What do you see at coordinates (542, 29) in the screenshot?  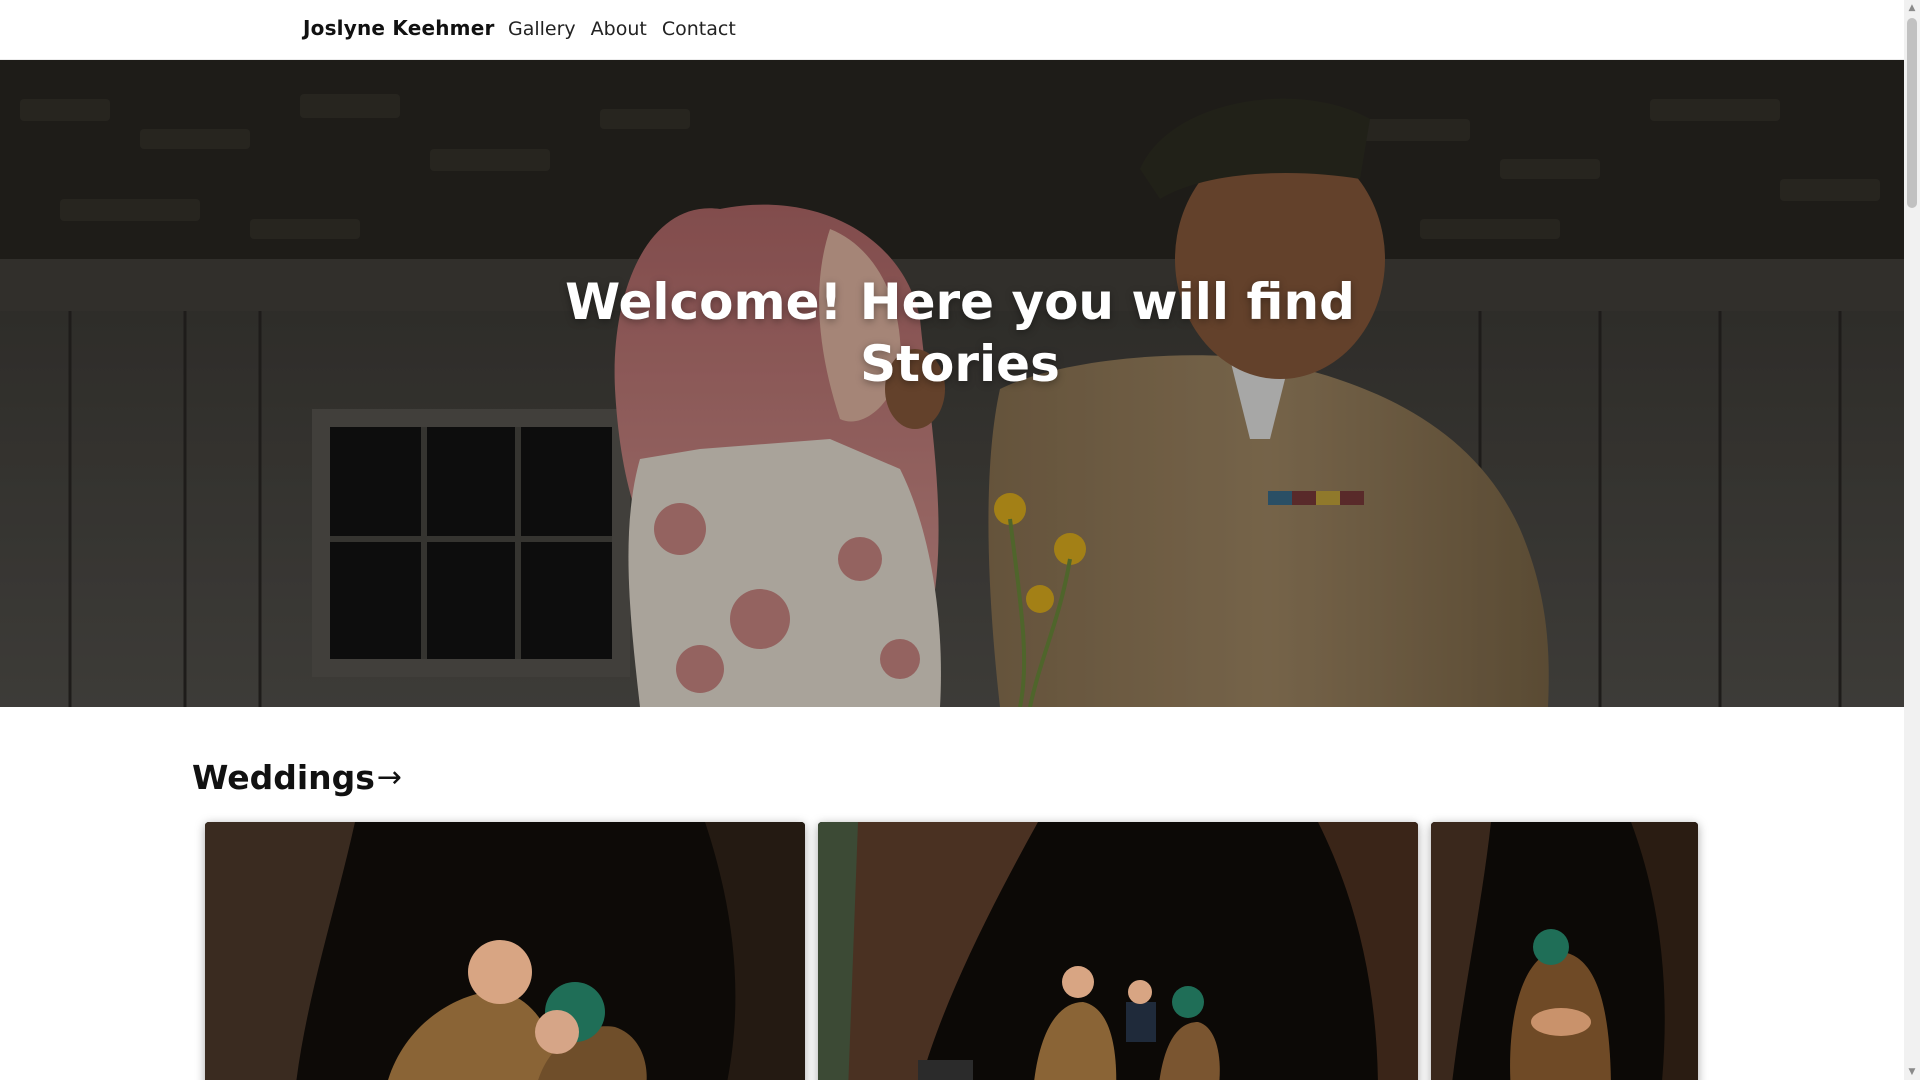 I see `nav-link-gallery: Gallery` at bounding box center [542, 29].